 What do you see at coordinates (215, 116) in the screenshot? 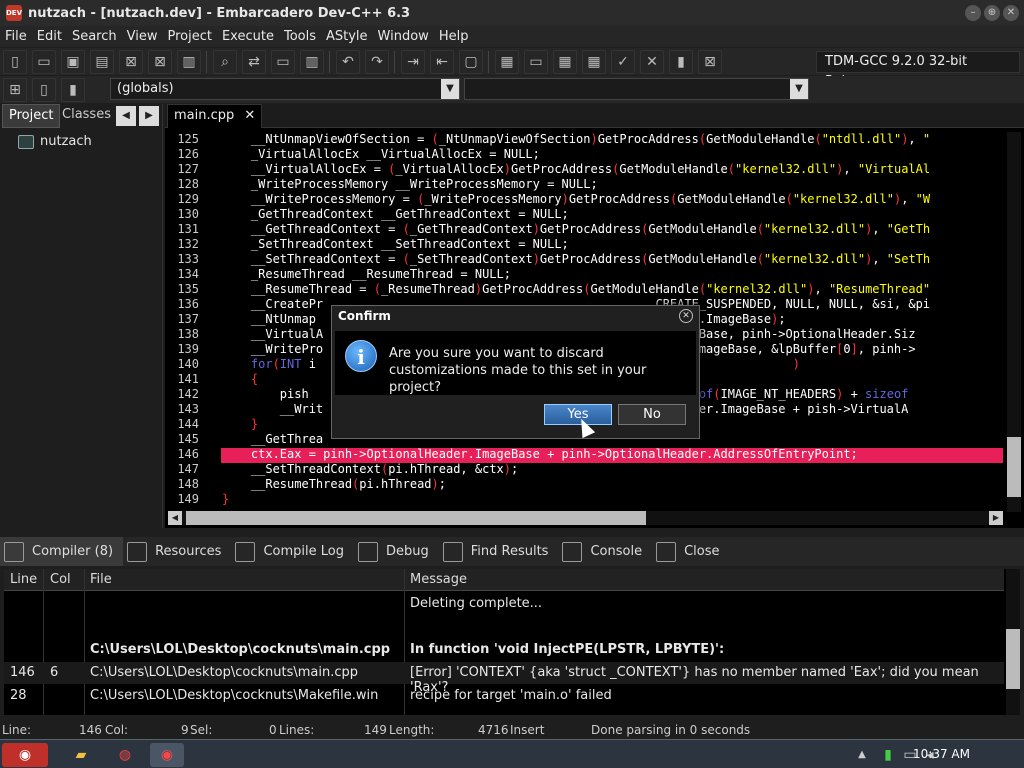
I see `tab-main-cpp: main.cpp ✕` at bounding box center [215, 116].